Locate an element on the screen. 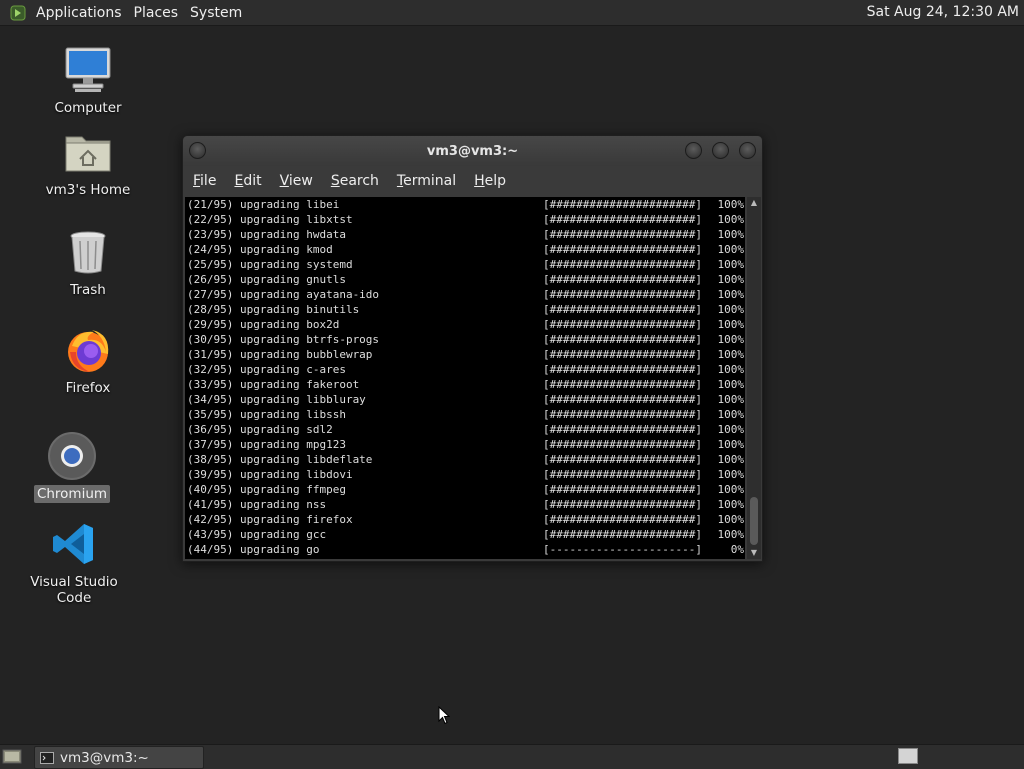  terminal-line-text: (29/95) upgrading box2d is located at coordinates (263, 324).